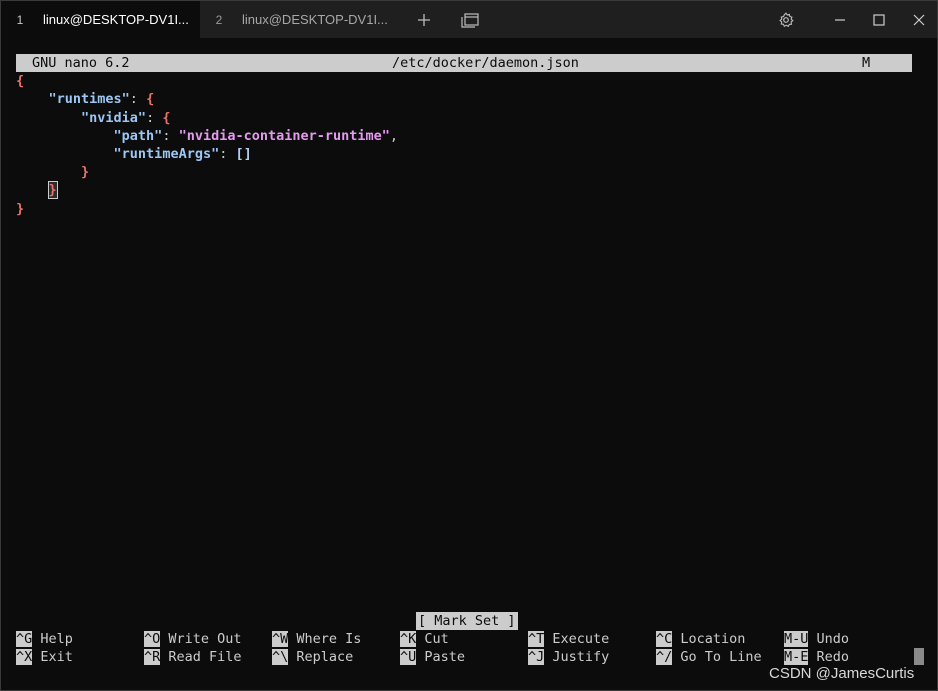 The image size is (938, 691). Describe the element at coordinates (464, 81) in the screenshot. I see `code-line: {` at that location.